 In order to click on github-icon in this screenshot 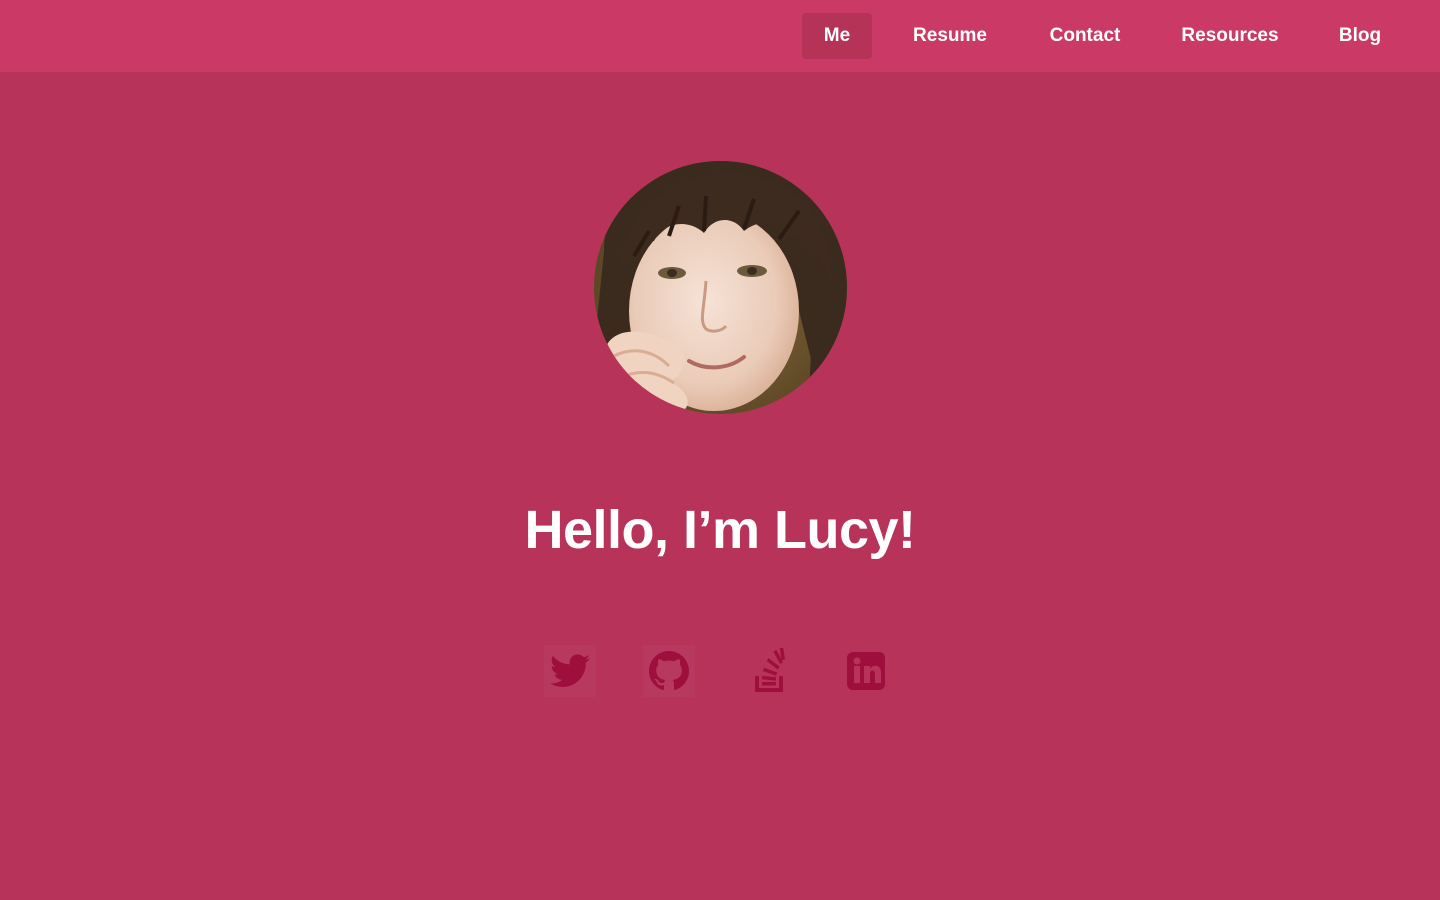, I will do `click(669, 671)`.